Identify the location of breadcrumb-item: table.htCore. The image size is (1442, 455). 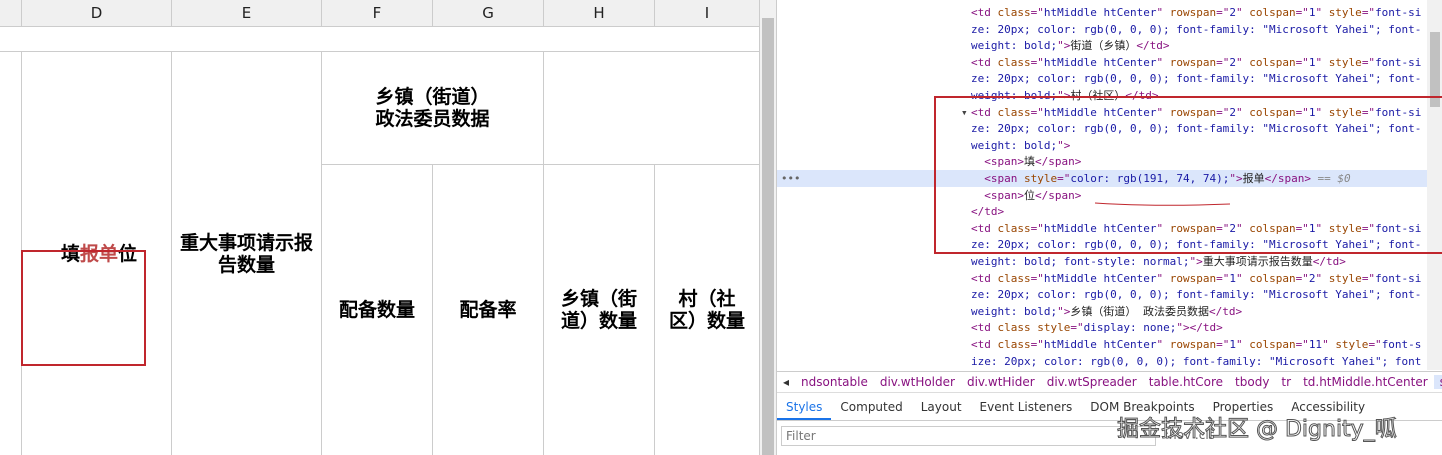
(1186, 382).